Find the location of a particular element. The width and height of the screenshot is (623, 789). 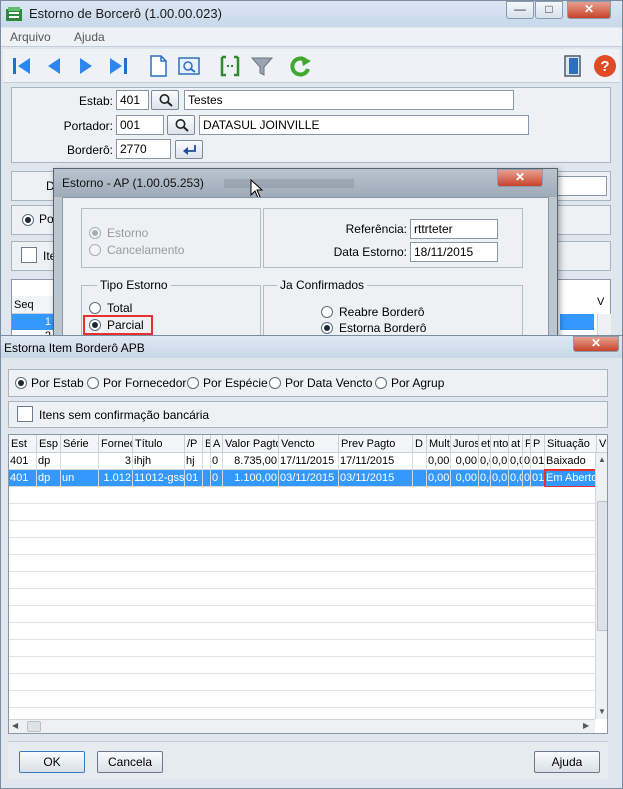

portador-input: 001 is located at coordinates (140, 125).